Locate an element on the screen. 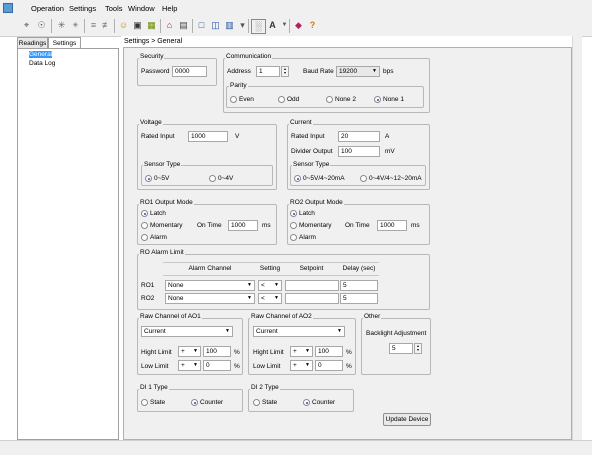  chart-icon: ░ is located at coordinates (258, 26).